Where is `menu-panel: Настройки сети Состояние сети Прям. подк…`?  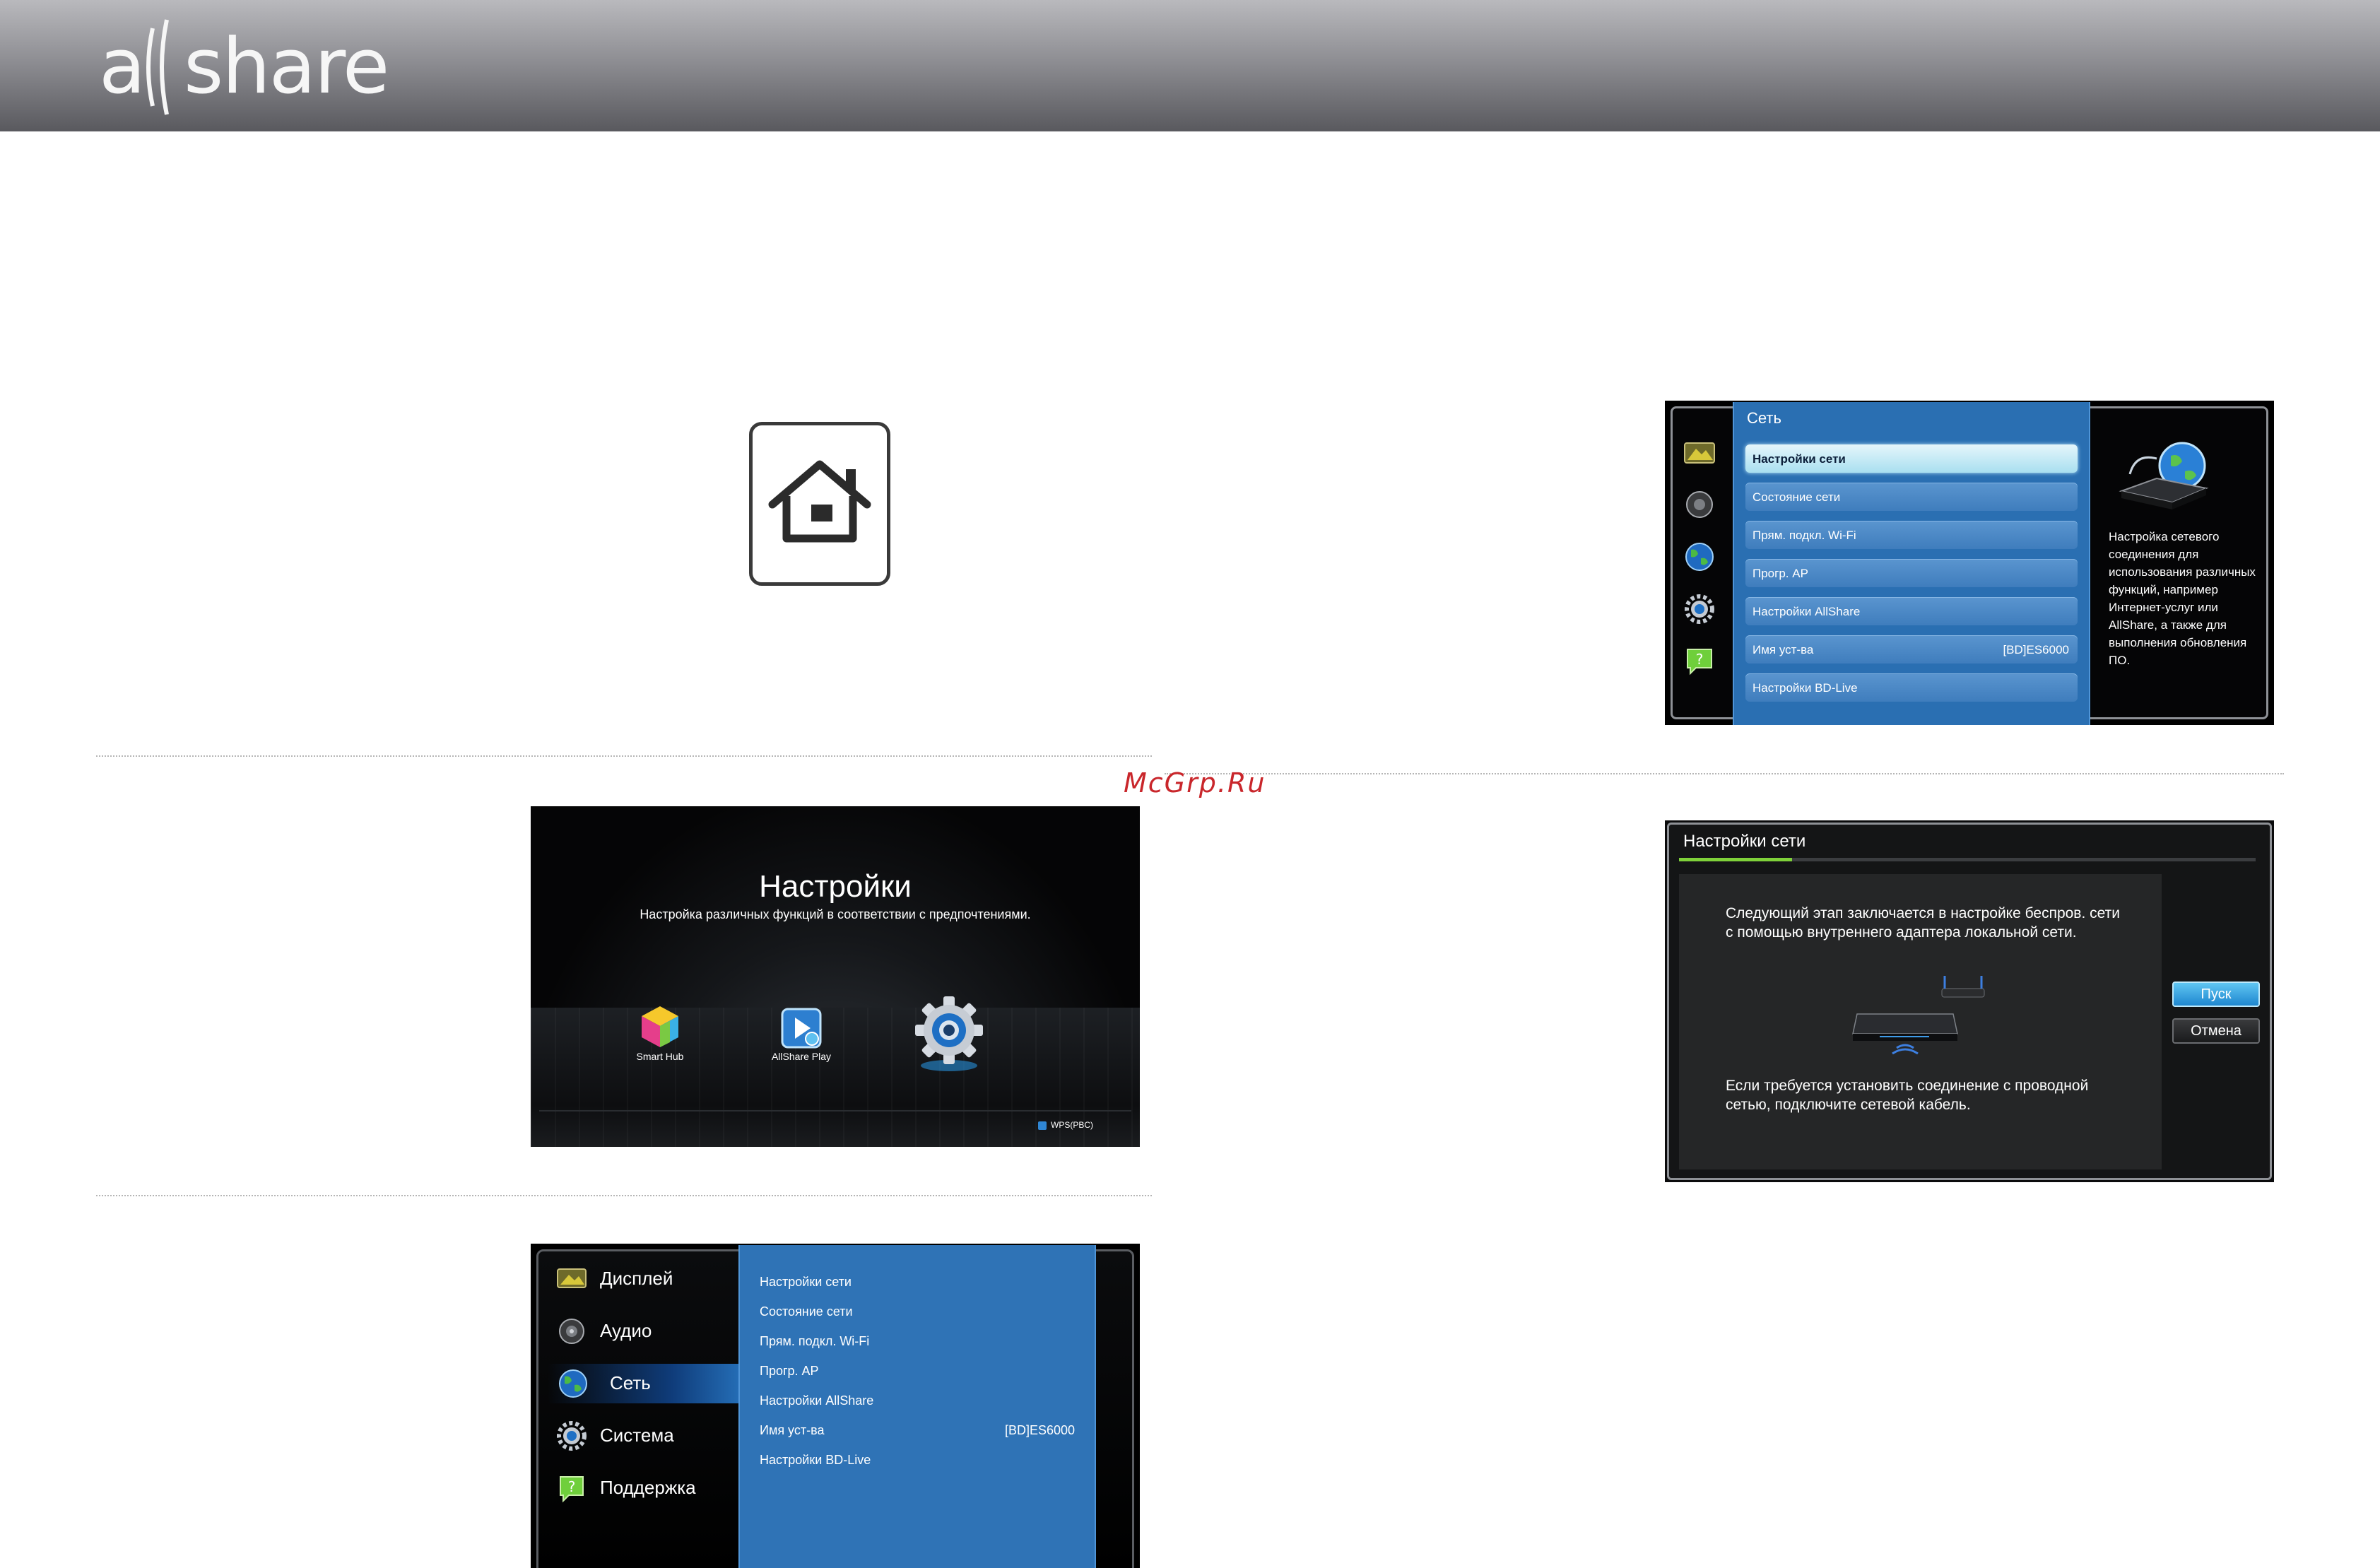
menu-panel: Настройки сети Состояние сети Прям. подк… is located at coordinates (917, 1407).